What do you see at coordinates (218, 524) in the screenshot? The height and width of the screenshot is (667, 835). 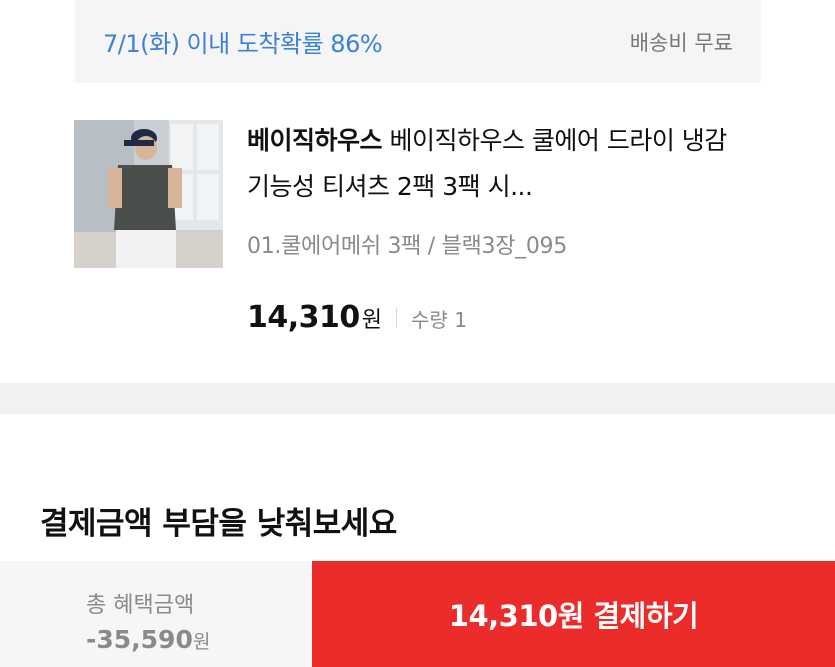 I see `promo-heading: 결제금액 부담을 낮춰보세요` at bounding box center [218, 524].